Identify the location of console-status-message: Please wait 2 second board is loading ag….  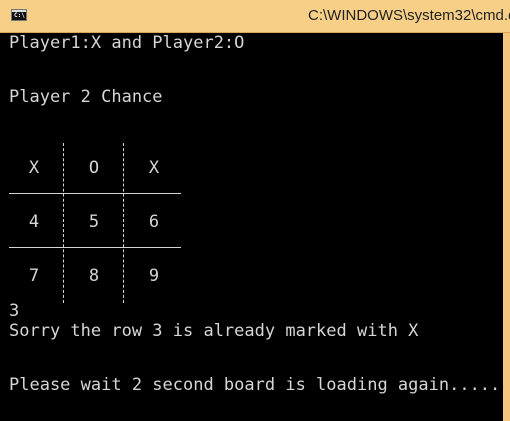
(255, 385).